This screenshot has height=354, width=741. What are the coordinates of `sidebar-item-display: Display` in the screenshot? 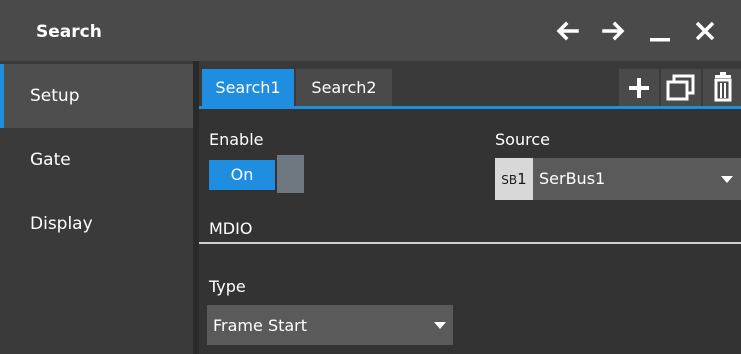 It's located at (96, 224).